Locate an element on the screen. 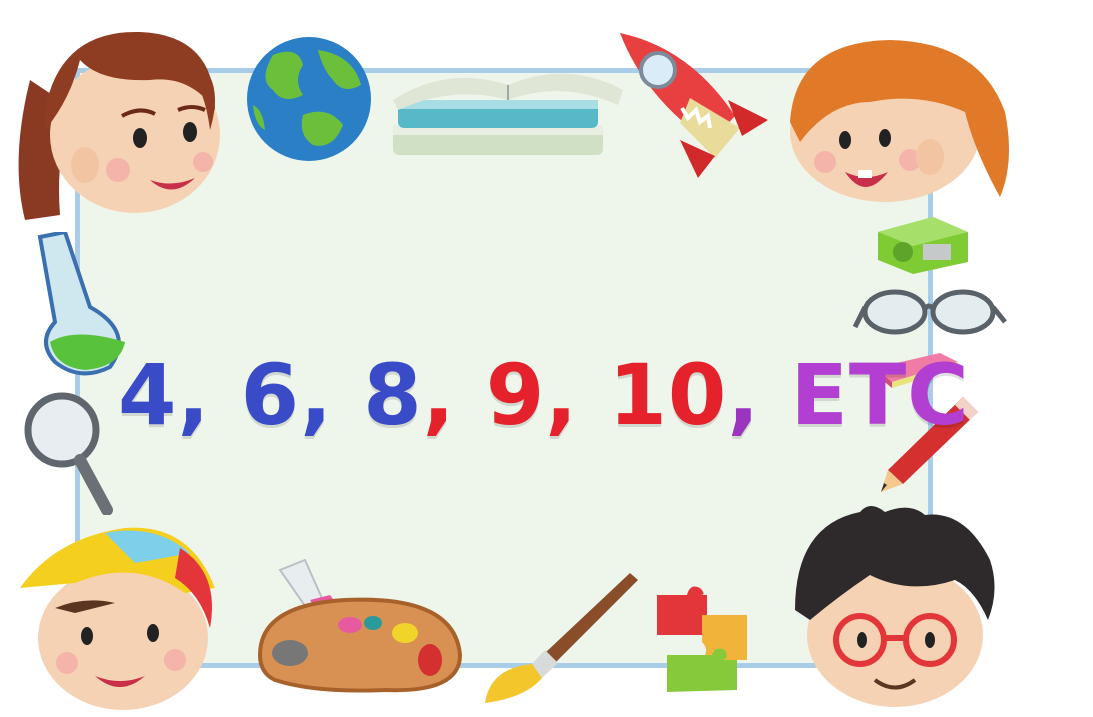 This screenshot has width=1093, height=717. boy-glasses-icon is located at coordinates (895, 605).